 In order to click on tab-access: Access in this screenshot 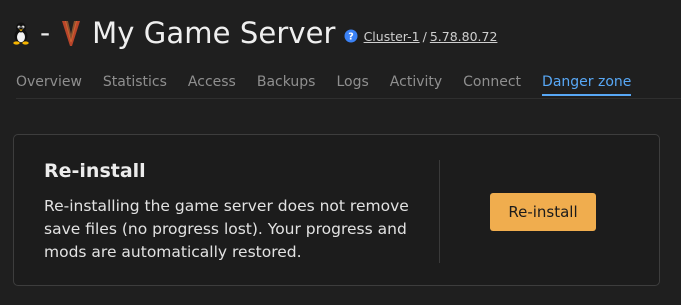, I will do `click(212, 83)`.